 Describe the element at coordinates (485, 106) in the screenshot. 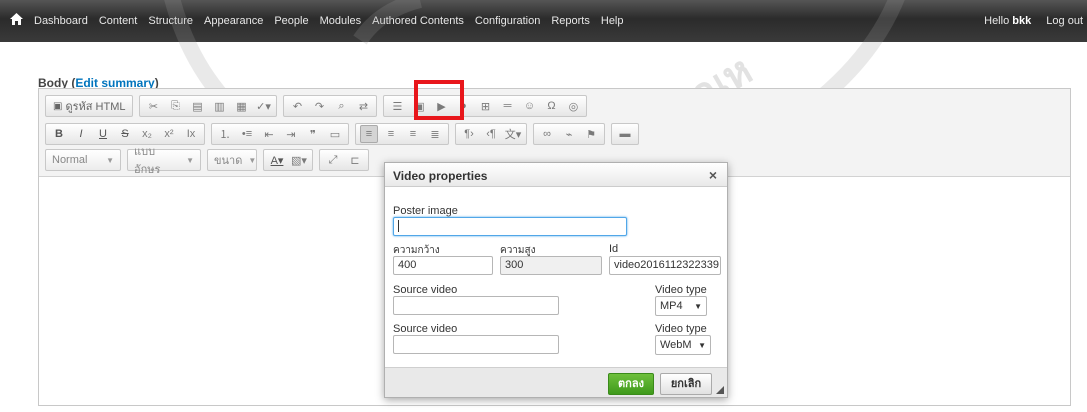

I see `table-icon: ⊞` at that location.